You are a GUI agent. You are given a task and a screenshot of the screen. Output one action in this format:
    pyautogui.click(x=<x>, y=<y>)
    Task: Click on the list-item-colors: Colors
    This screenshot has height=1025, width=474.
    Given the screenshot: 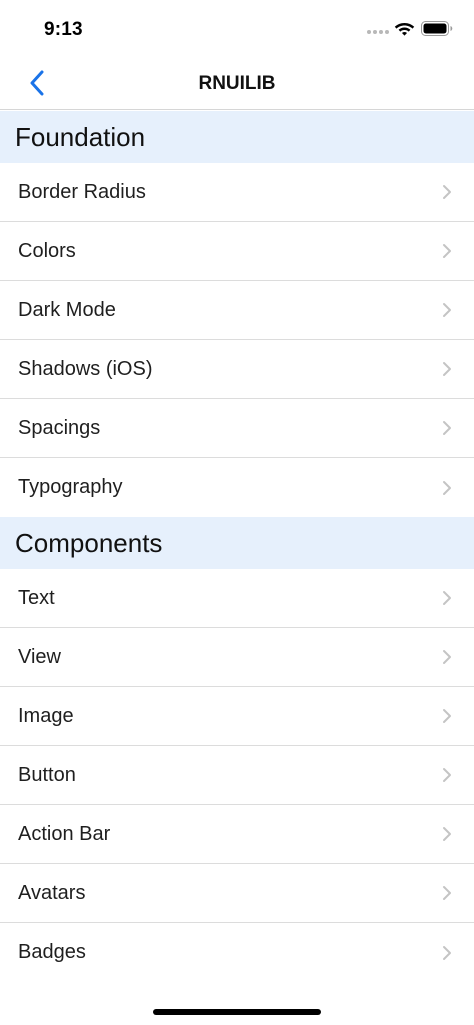 What is the action you would take?
    pyautogui.click(x=237, y=251)
    